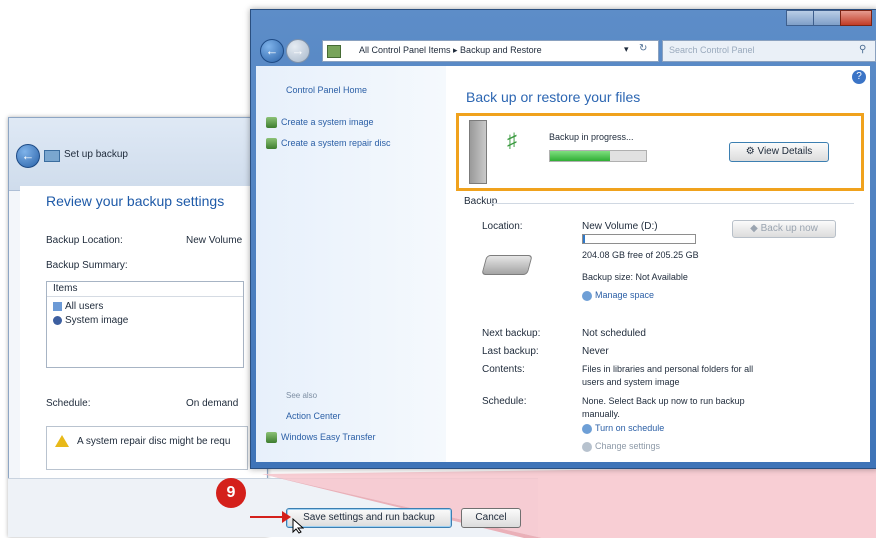 This screenshot has width=876, height=538. Describe the element at coordinates (862, 49) in the screenshot. I see `search-icon: ⚲` at that location.